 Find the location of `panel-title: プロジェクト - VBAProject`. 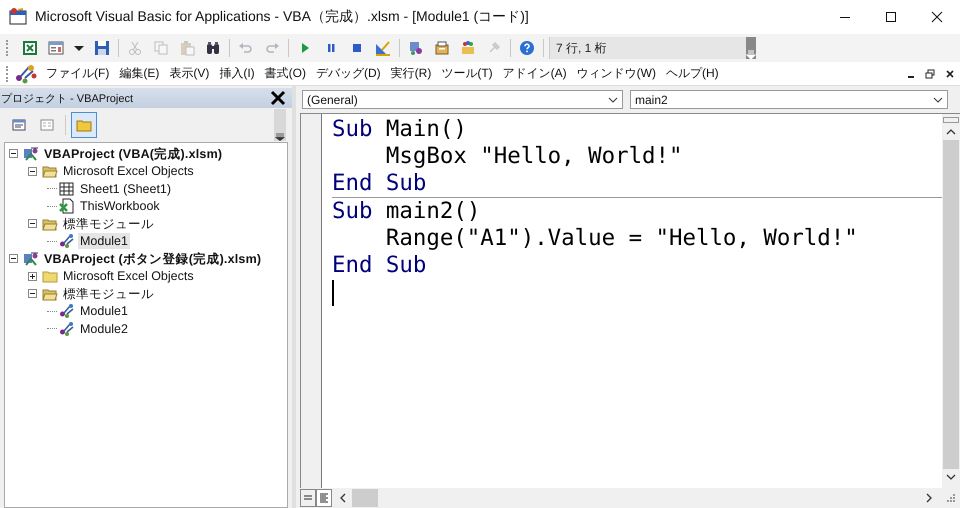

panel-title: プロジェクト - VBAProject is located at coordinates (67, 99).